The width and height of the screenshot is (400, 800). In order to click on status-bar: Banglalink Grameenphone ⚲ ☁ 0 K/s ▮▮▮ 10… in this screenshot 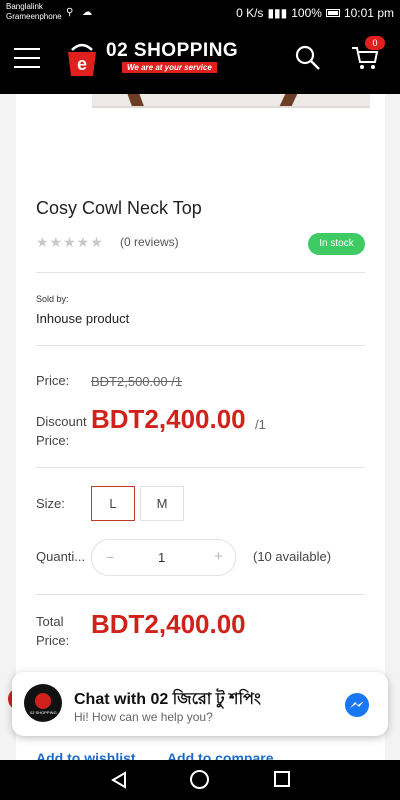, I will do `click(200, 13)`.